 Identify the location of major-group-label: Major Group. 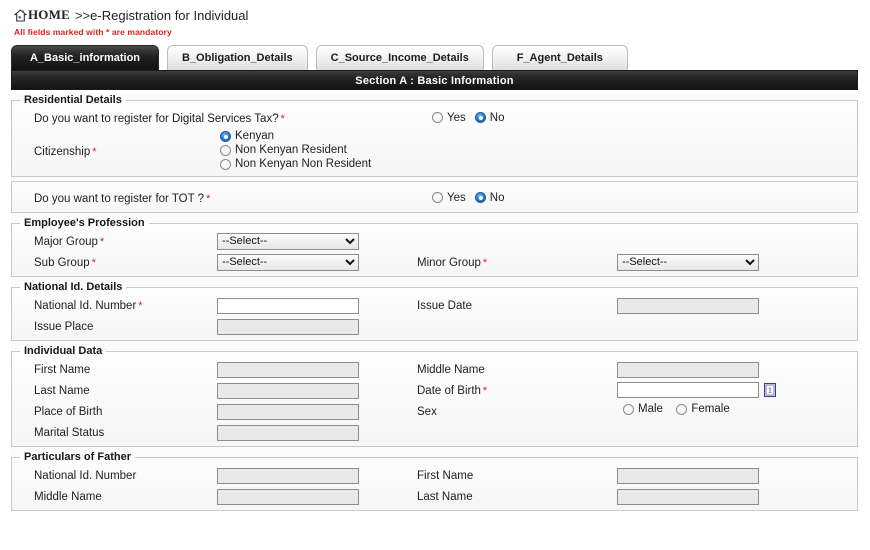
(66, 241).